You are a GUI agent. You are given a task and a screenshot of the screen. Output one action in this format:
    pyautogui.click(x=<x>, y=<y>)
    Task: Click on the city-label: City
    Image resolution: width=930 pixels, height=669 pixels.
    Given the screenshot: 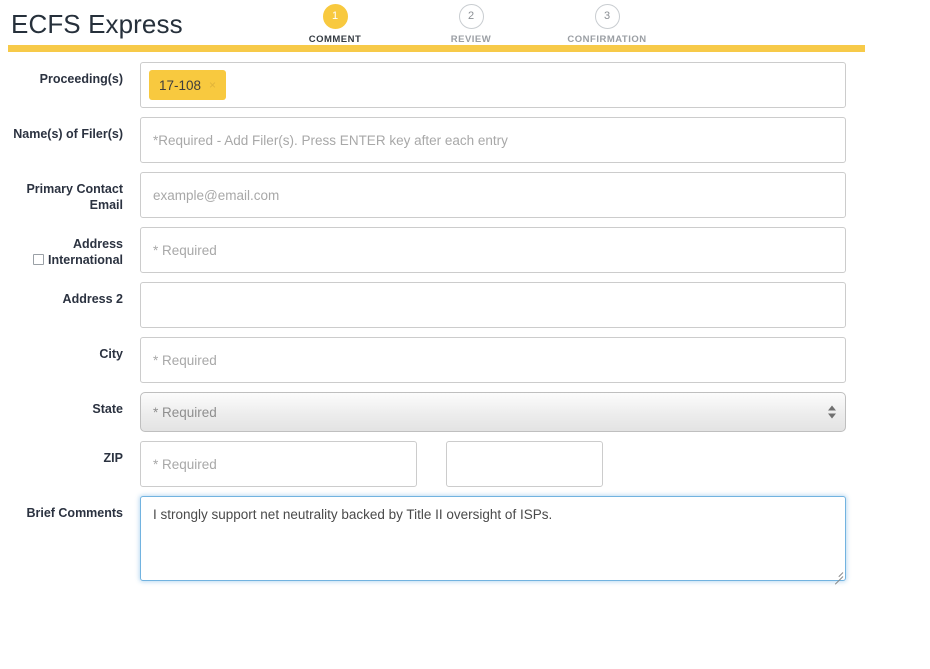 What is the action you would take?
    pyautogui.click(x=111, y=354)
    